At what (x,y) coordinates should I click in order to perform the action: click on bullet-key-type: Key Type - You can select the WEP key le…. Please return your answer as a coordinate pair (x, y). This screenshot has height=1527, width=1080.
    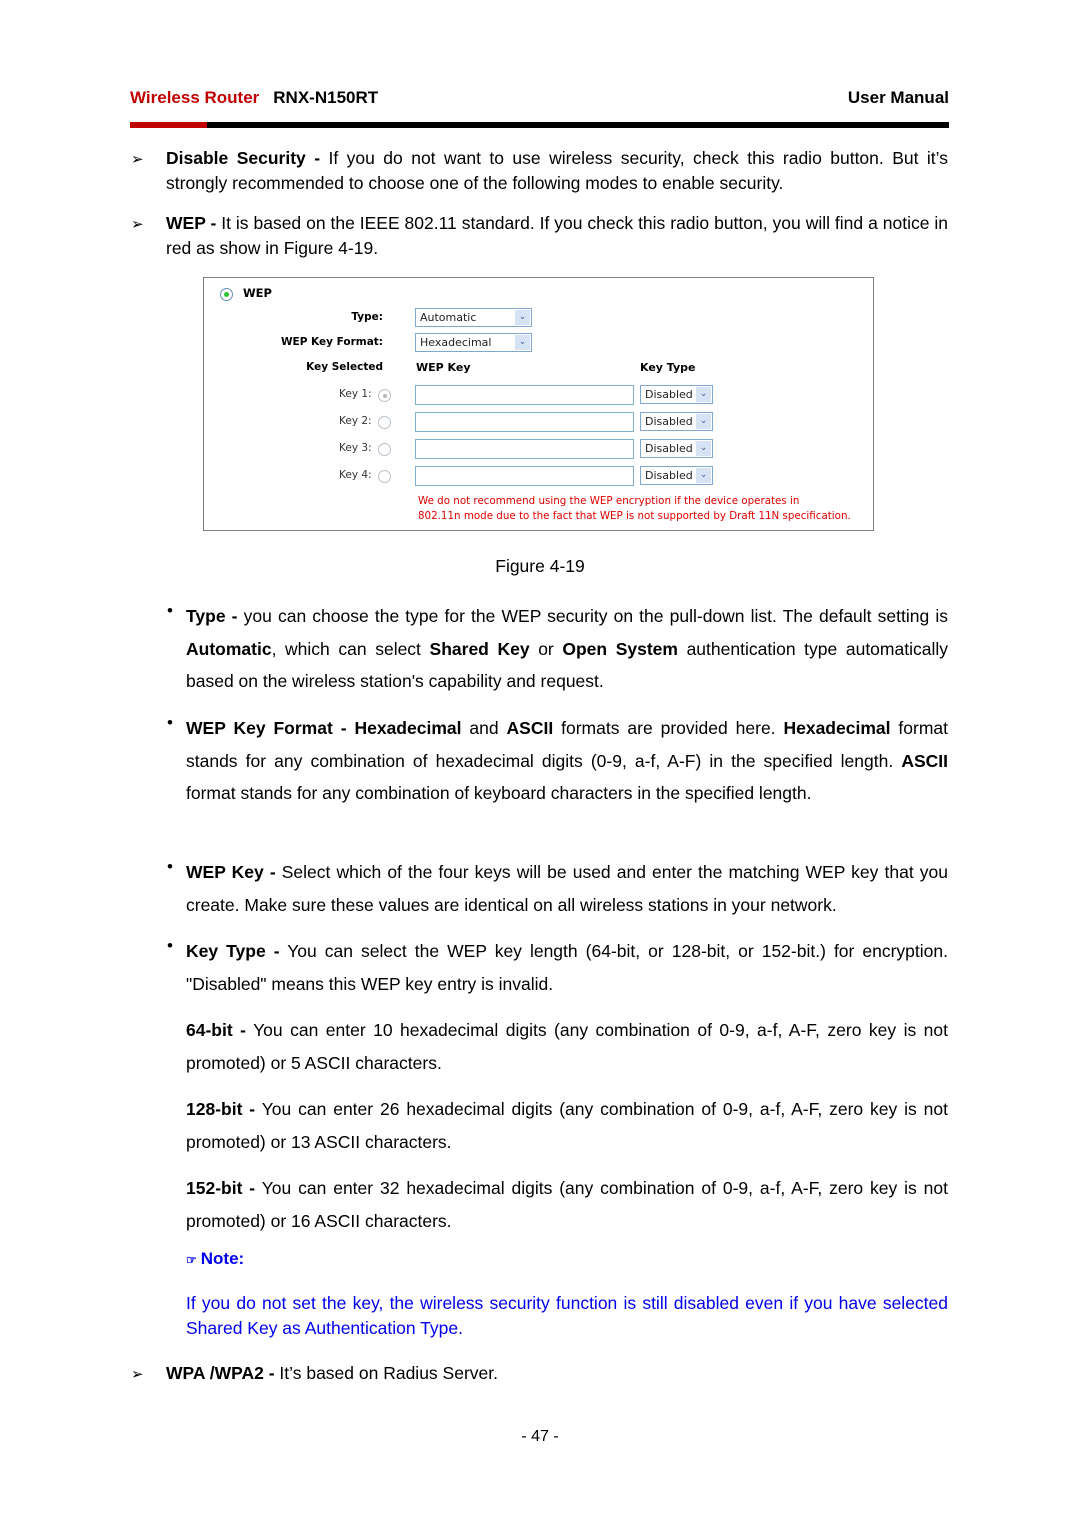
    Looking at the image, I should click on (567, 967).